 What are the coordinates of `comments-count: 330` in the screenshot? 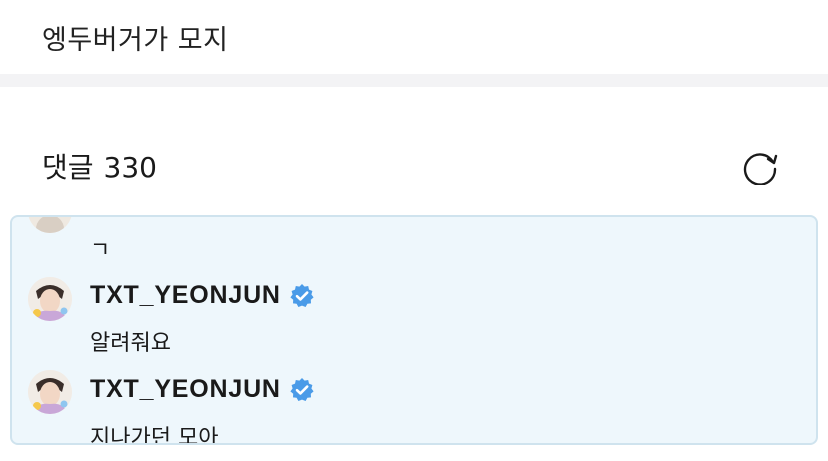 It's located at (130, 167).